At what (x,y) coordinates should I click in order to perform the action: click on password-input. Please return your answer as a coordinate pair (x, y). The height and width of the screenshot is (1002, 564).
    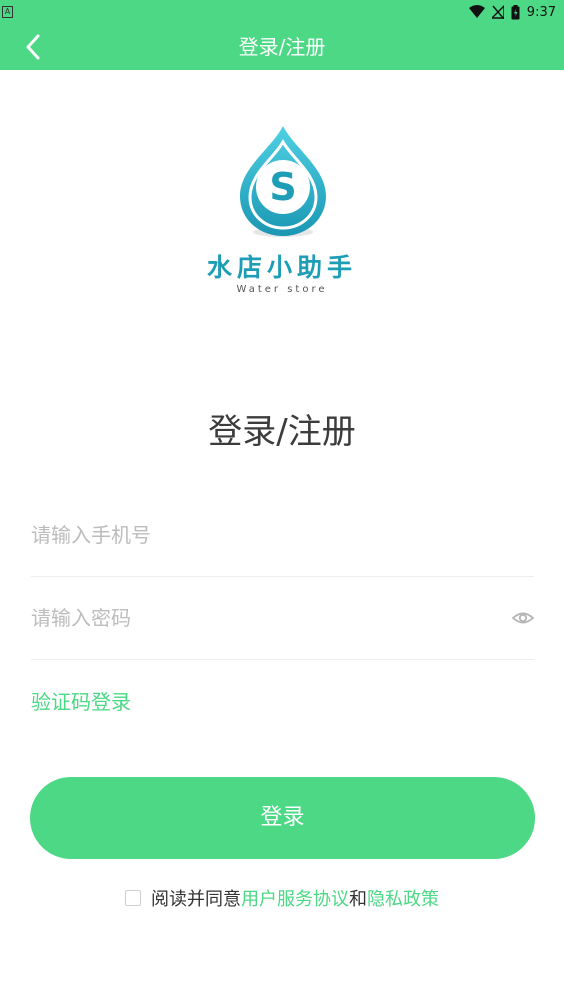
    Looking at the image, I should click on (261, 618).